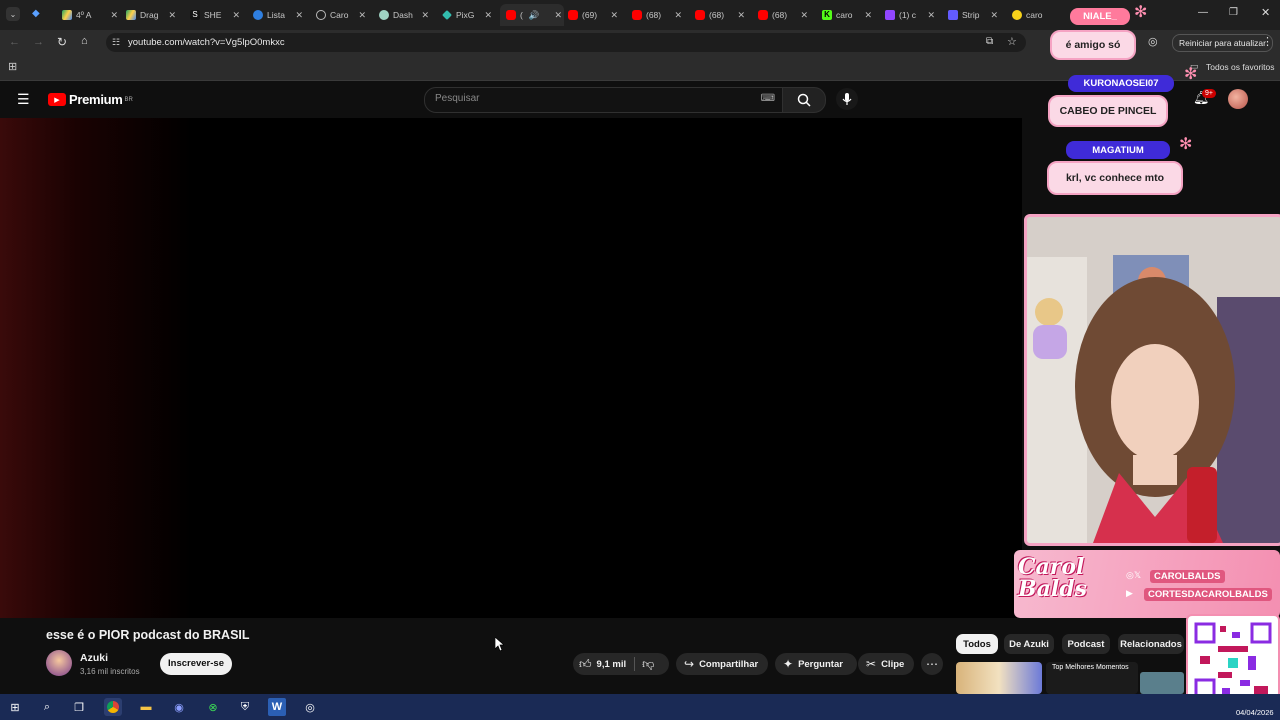  Describe the element at coordinates (59, 663) in the screenshot. I see `channel-avatar` at that location.